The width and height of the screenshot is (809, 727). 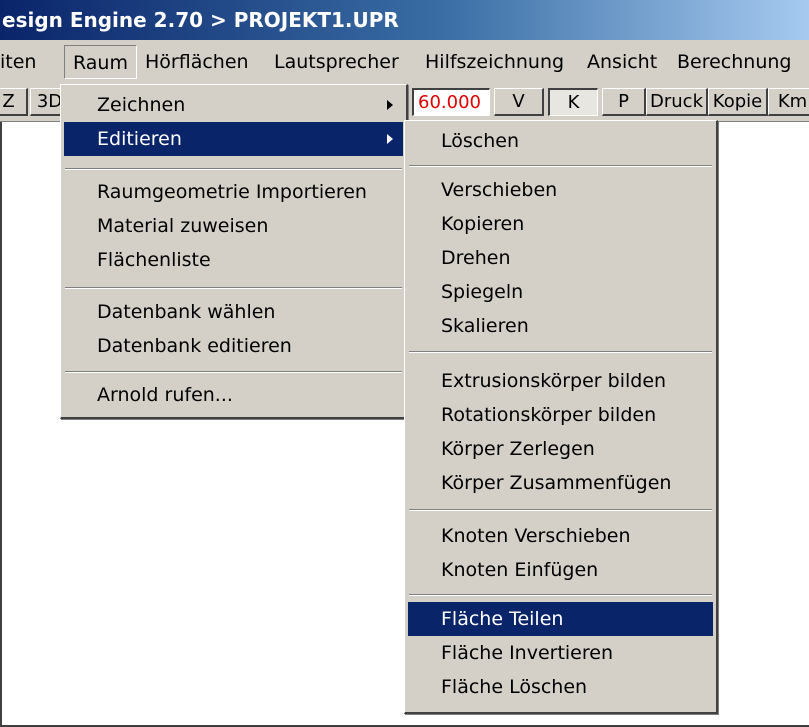 What do you see at coordinates (233, 346) in the screenshot?
I see `menu-datenbank-editieren: Datenbank editieren` at bounding box center [233, 346].